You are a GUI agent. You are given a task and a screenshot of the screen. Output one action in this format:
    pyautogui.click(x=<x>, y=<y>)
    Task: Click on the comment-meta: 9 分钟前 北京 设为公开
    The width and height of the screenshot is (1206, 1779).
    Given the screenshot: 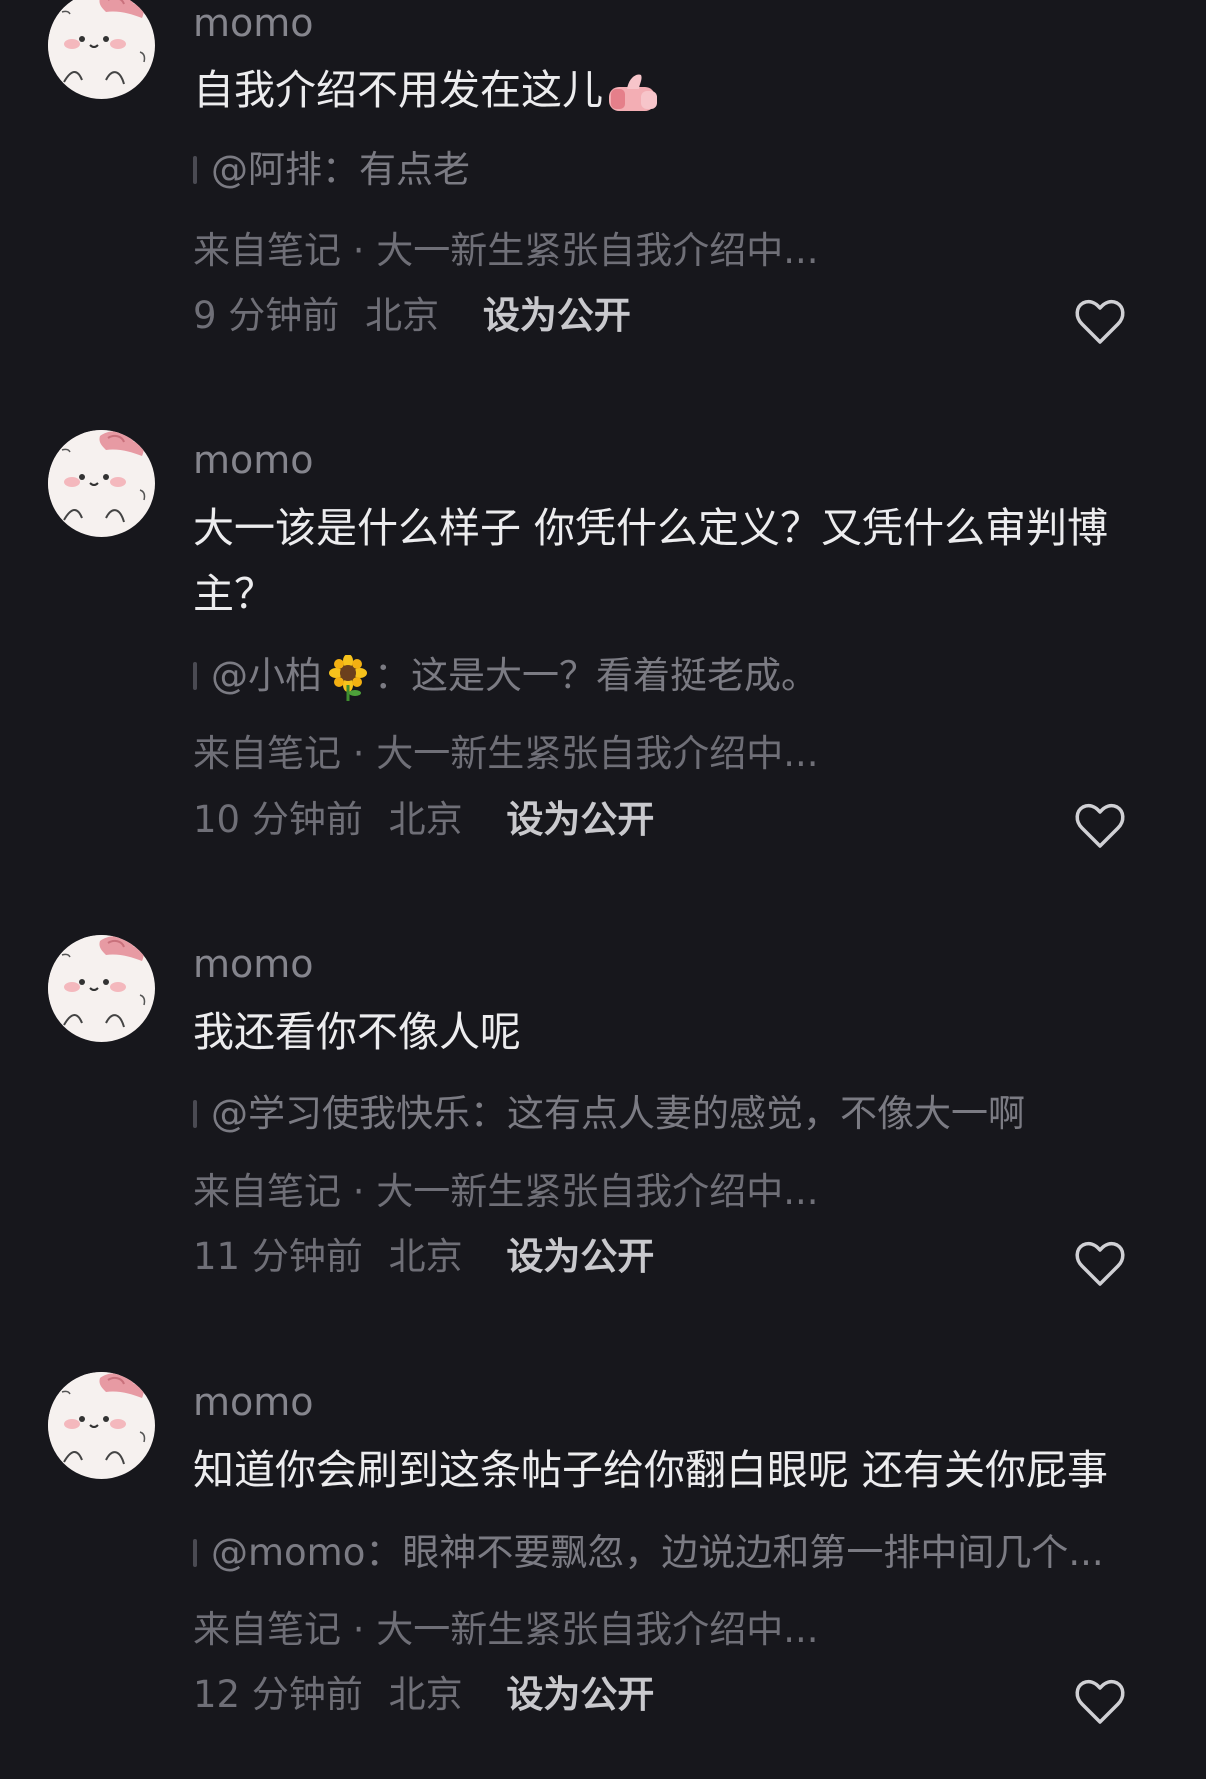 What is the action you would take?
    pyautogui.click(x=412, y=316)
    